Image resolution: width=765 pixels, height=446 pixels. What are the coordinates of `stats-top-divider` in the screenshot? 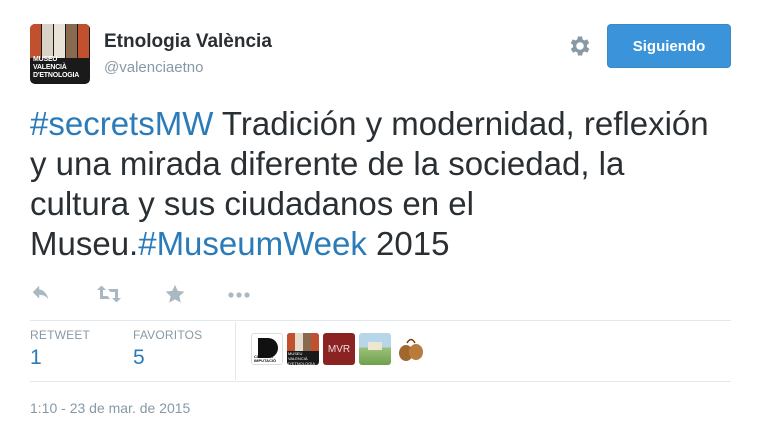 It's located at (380, 320).